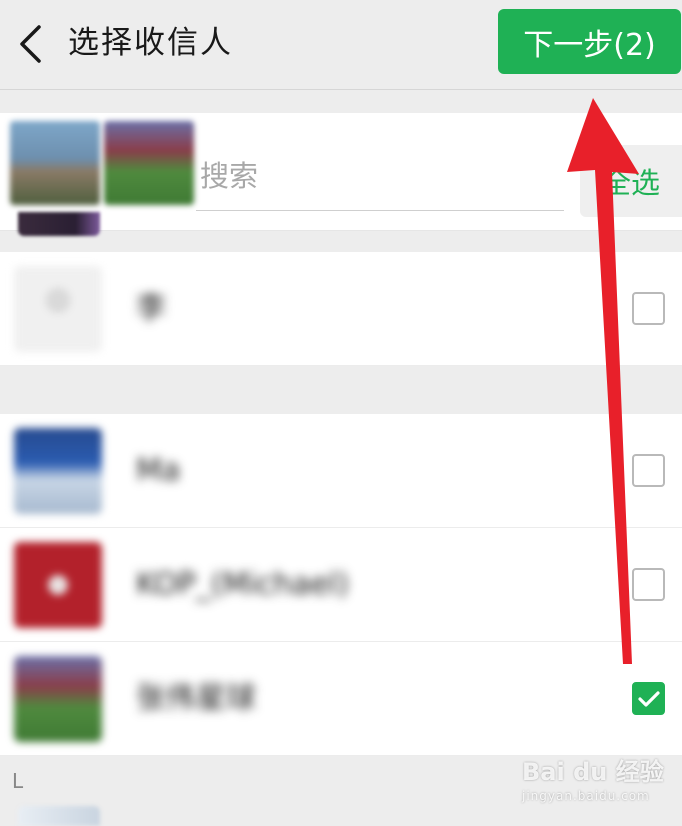 The image size is (682, 826). Describe the element at coordinates (341, 45) in the screenshot. I see `top-bar: 选择收信人 下一步(2)` at that location.